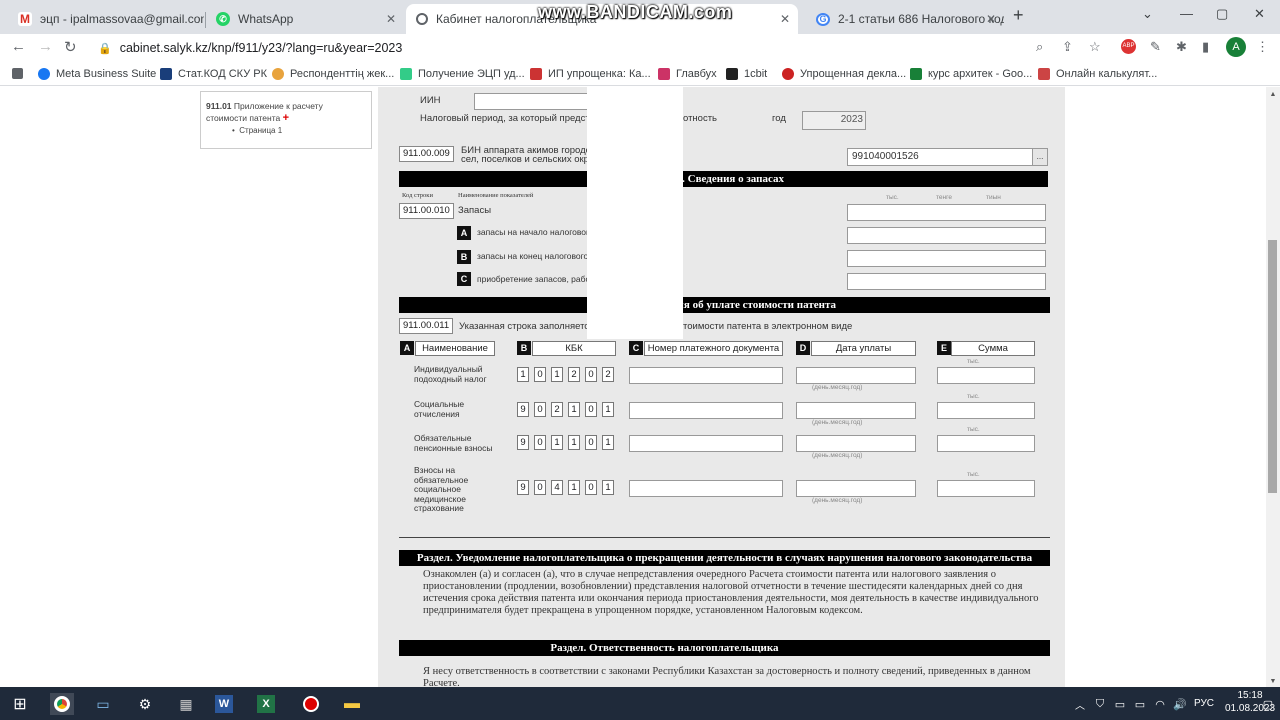  Describe the element at coordinates (635, 213) in the screenshot. I see `obscuring-panel` at that location.